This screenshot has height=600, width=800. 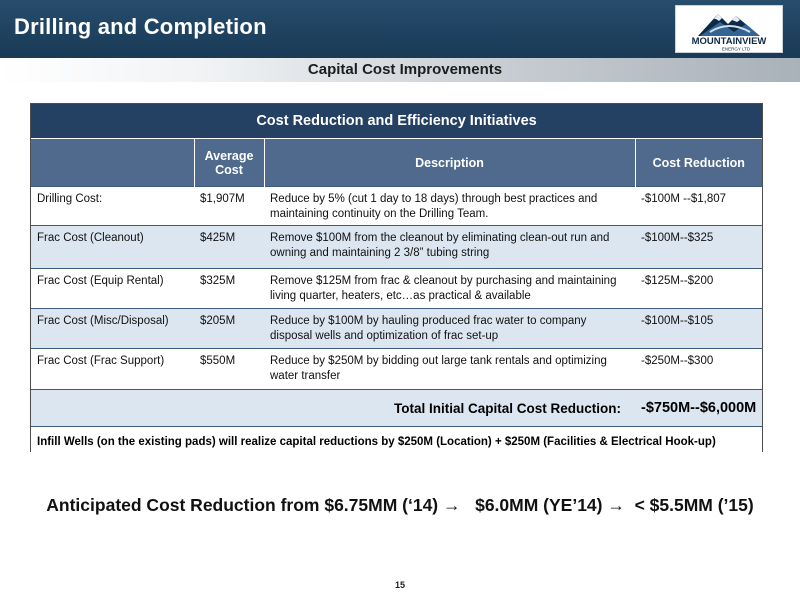 What do you see at coordinates (699, 247) in the screenshot?
I see `row-cost-reduction: -$100M--$325` at bounding box center [699, 247].